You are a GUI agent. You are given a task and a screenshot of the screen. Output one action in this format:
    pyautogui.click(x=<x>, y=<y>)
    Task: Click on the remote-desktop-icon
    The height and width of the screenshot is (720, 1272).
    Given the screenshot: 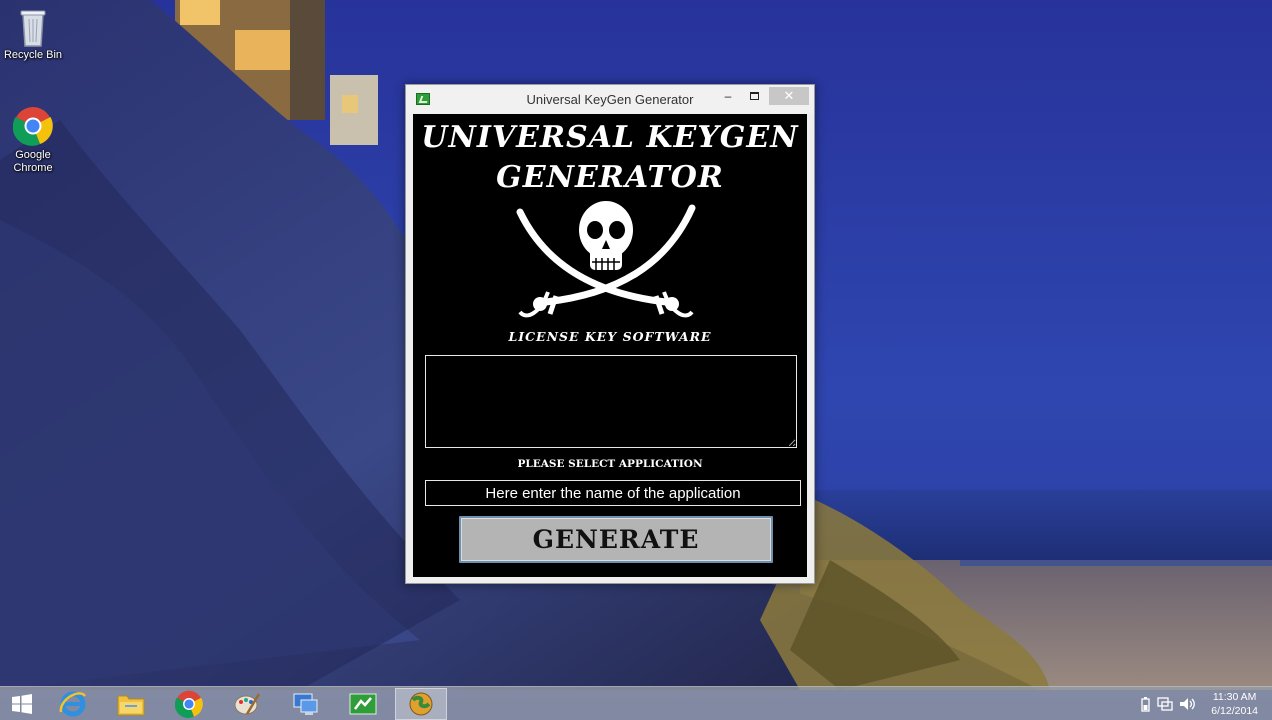 What is the action you would take?
    pyautogui.click(x=305, y=704)
    